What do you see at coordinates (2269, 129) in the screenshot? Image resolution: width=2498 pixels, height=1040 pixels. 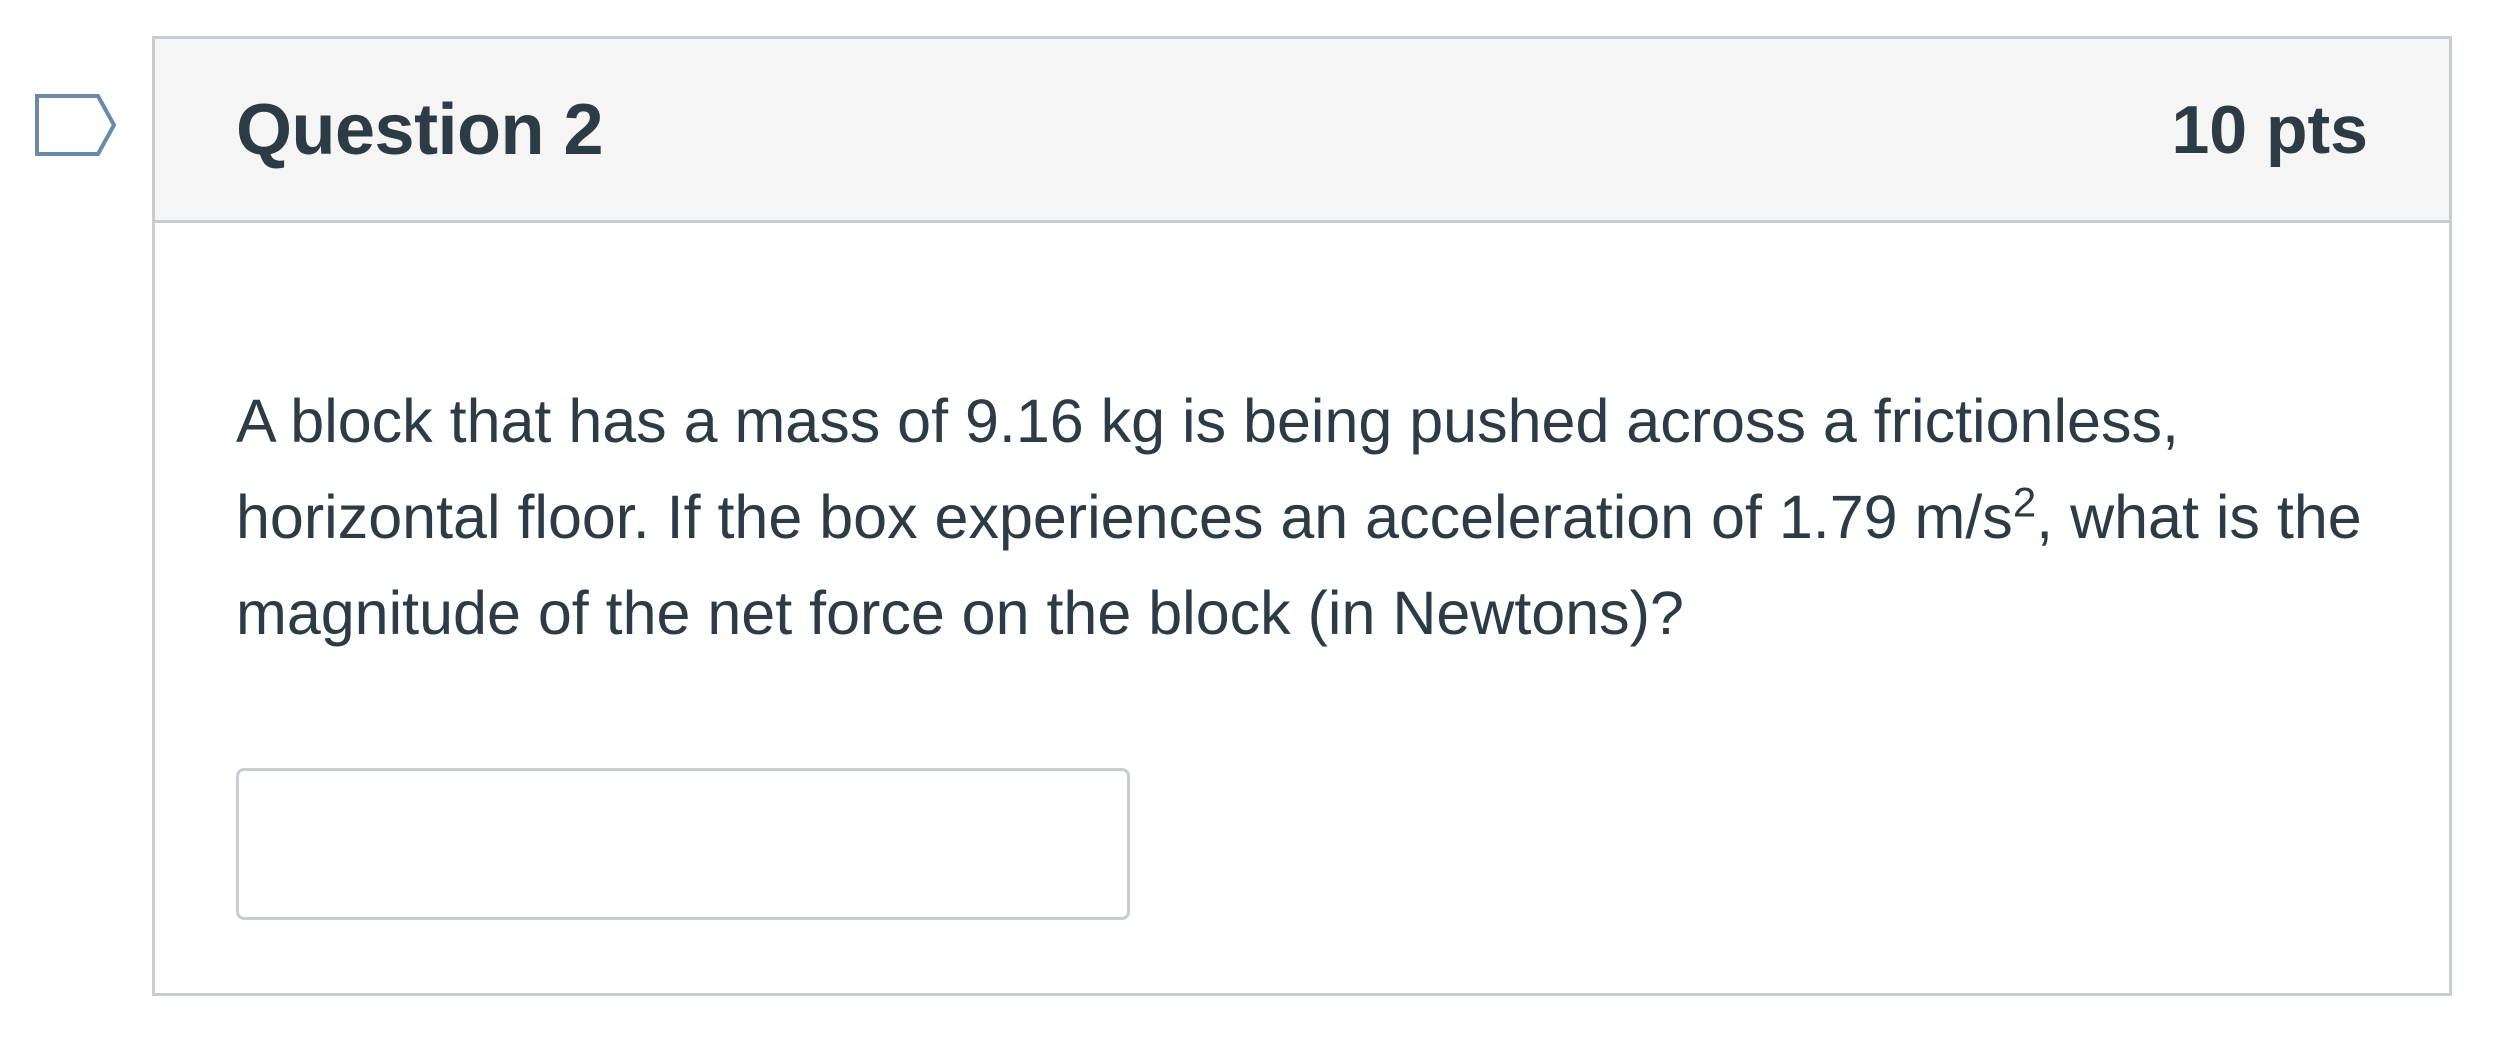 I see `question-points: 10 pts` at bounding box center [2269, 129].